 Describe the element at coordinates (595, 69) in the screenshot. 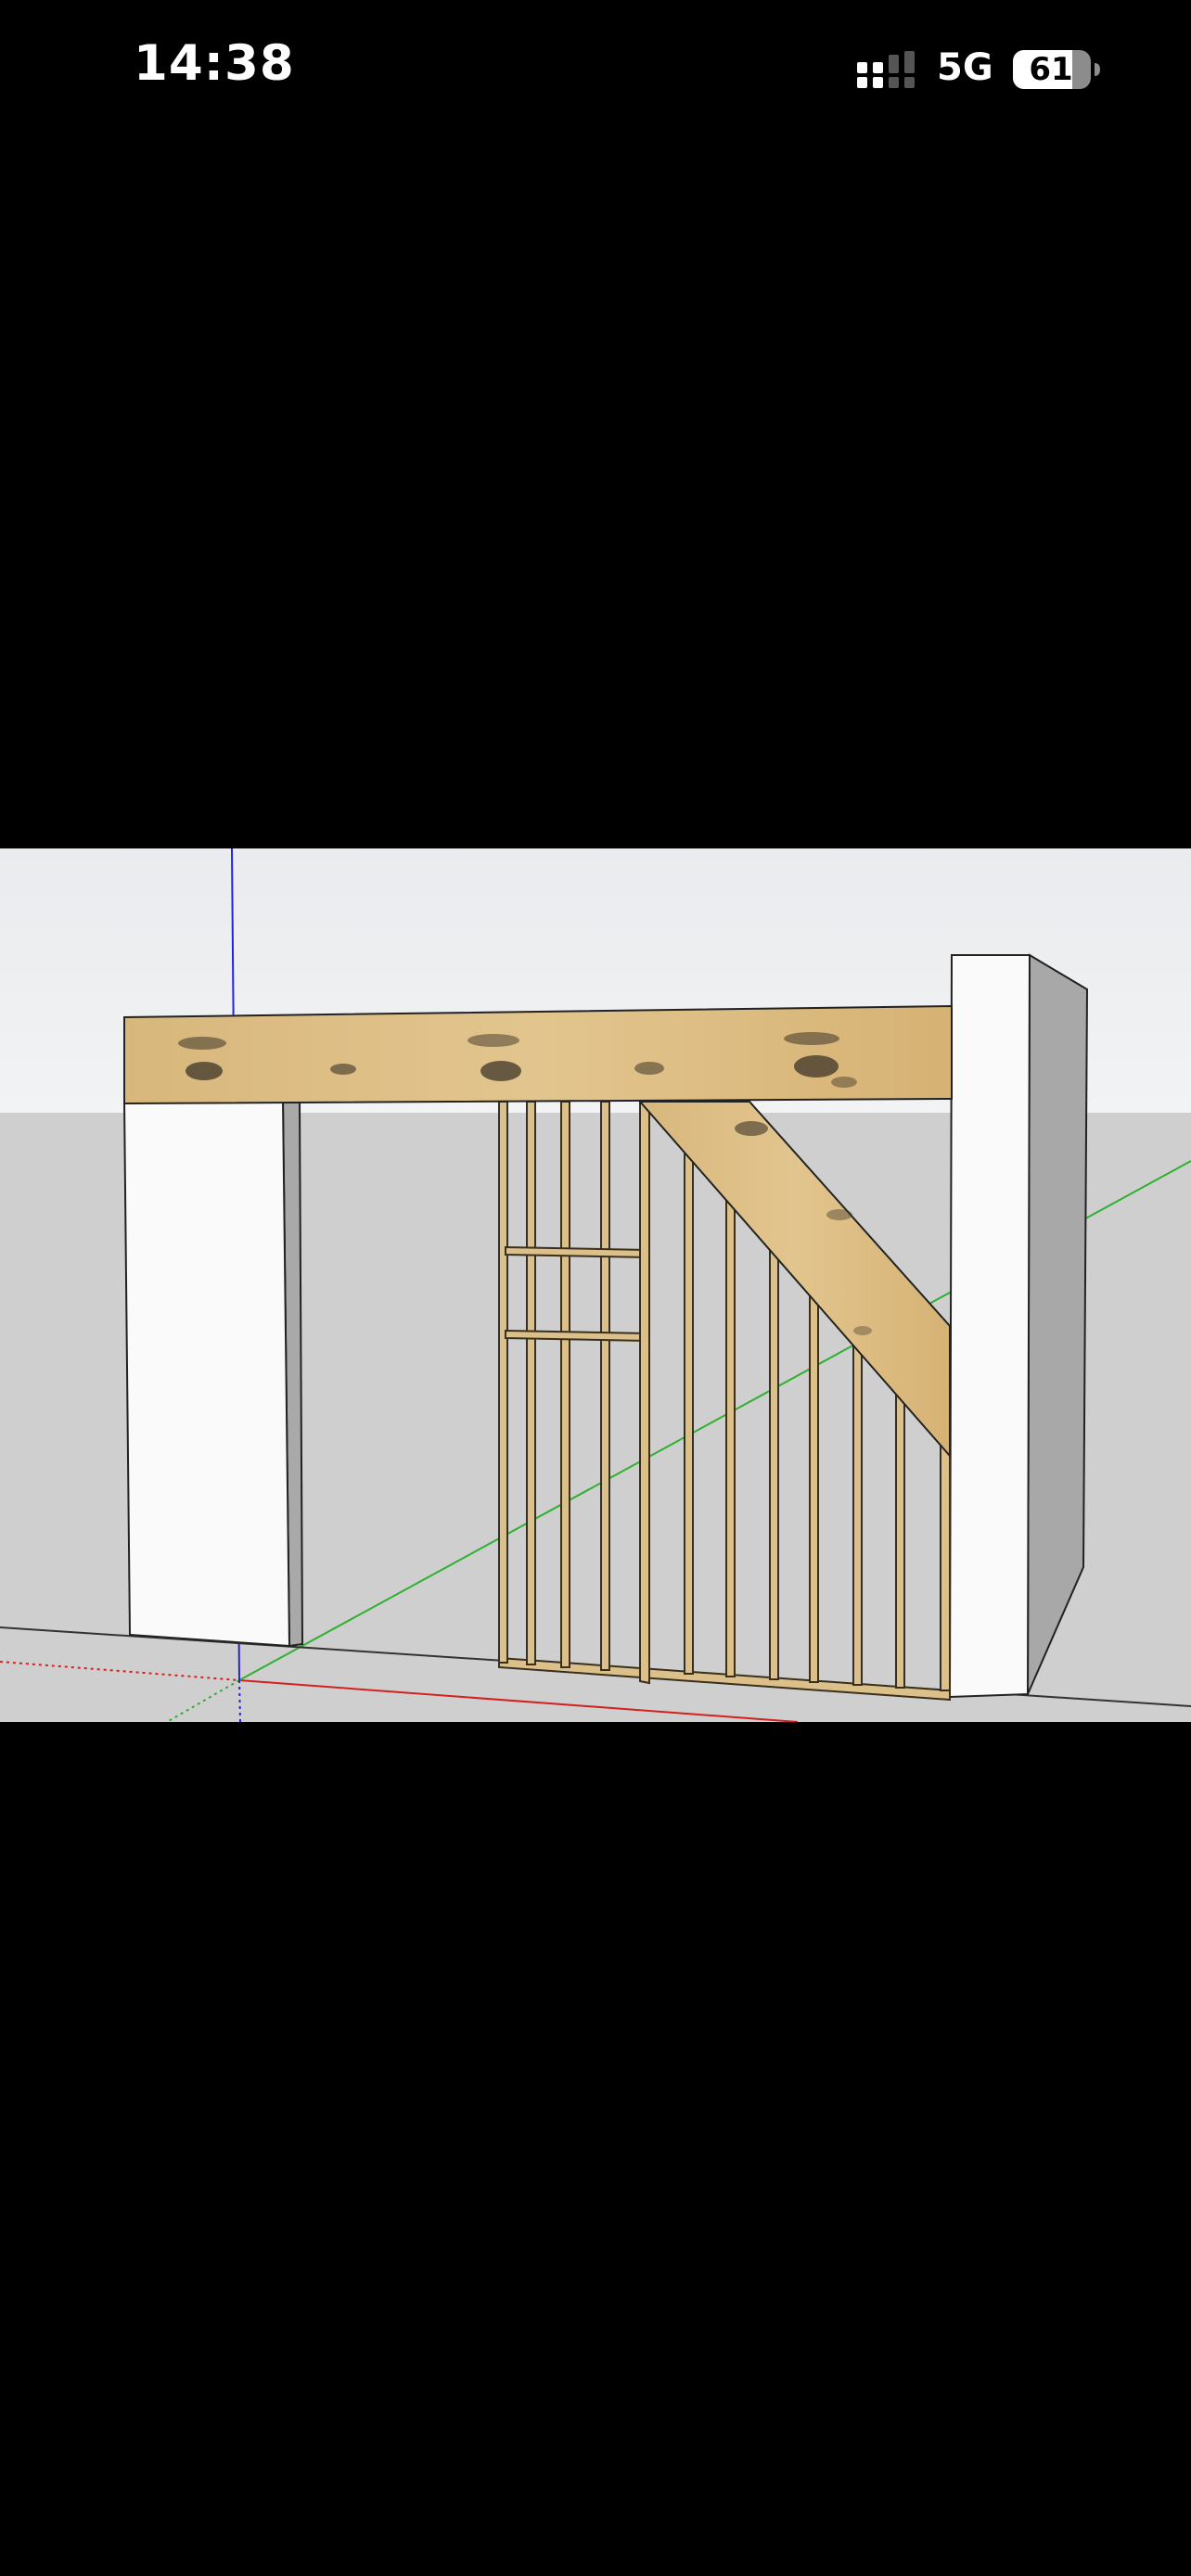

I see `status-bar: 14:38 5G 61` at that location.